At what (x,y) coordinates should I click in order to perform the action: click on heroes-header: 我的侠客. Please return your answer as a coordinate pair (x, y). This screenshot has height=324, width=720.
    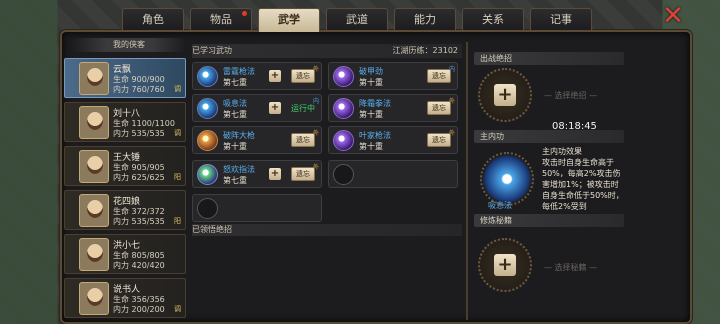
    Looking at the image, I should click on (129, 45).